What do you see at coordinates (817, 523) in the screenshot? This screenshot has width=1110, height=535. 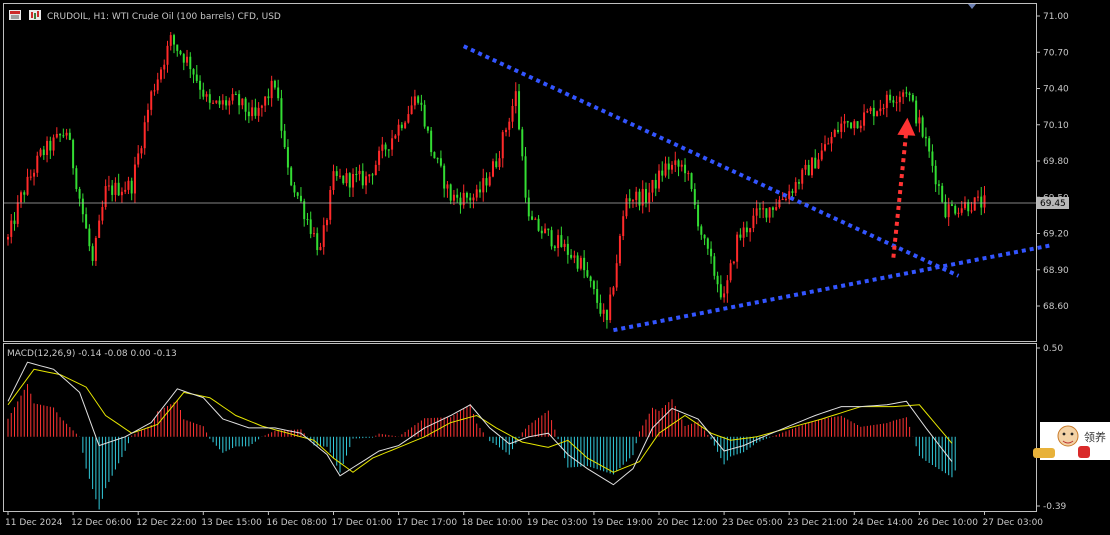 I see `time-tick-label: 23 Dec 21:00` at bounding box center [817, 523].